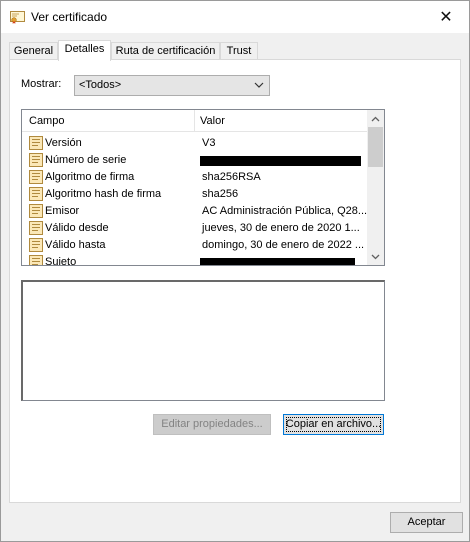 Image resolution: width=470 pixels, height=542 pixels. I want to click on list-header: Campo Valor, so click(194, 121).